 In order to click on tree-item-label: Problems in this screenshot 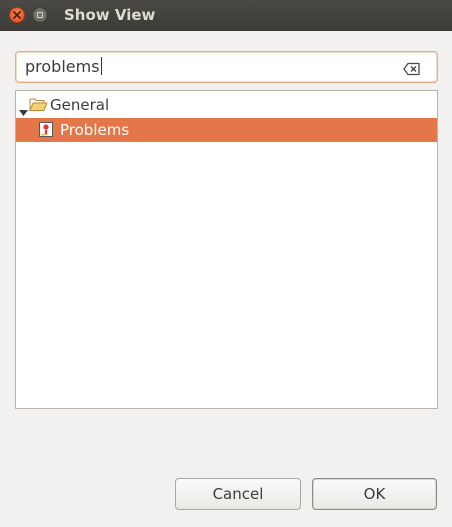, I will do `click(95, 130)`.